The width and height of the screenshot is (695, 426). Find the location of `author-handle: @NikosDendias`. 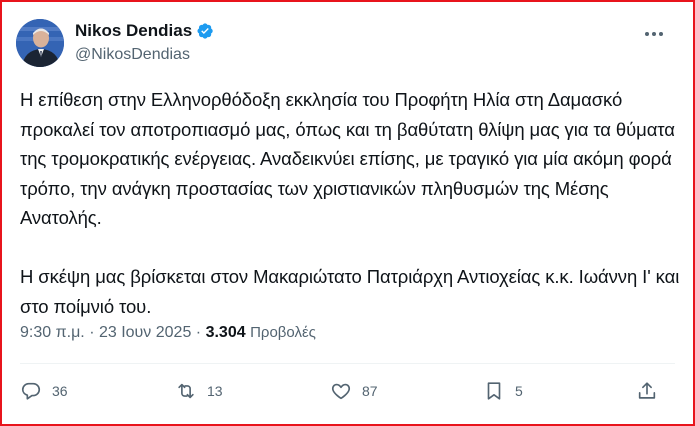

author-handle: @NikosDendias is located at coordinates (132, 55).